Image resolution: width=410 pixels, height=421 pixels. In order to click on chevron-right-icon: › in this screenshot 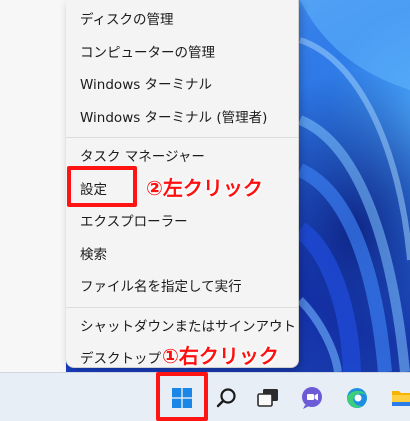, I will do `click(279, 326)`.